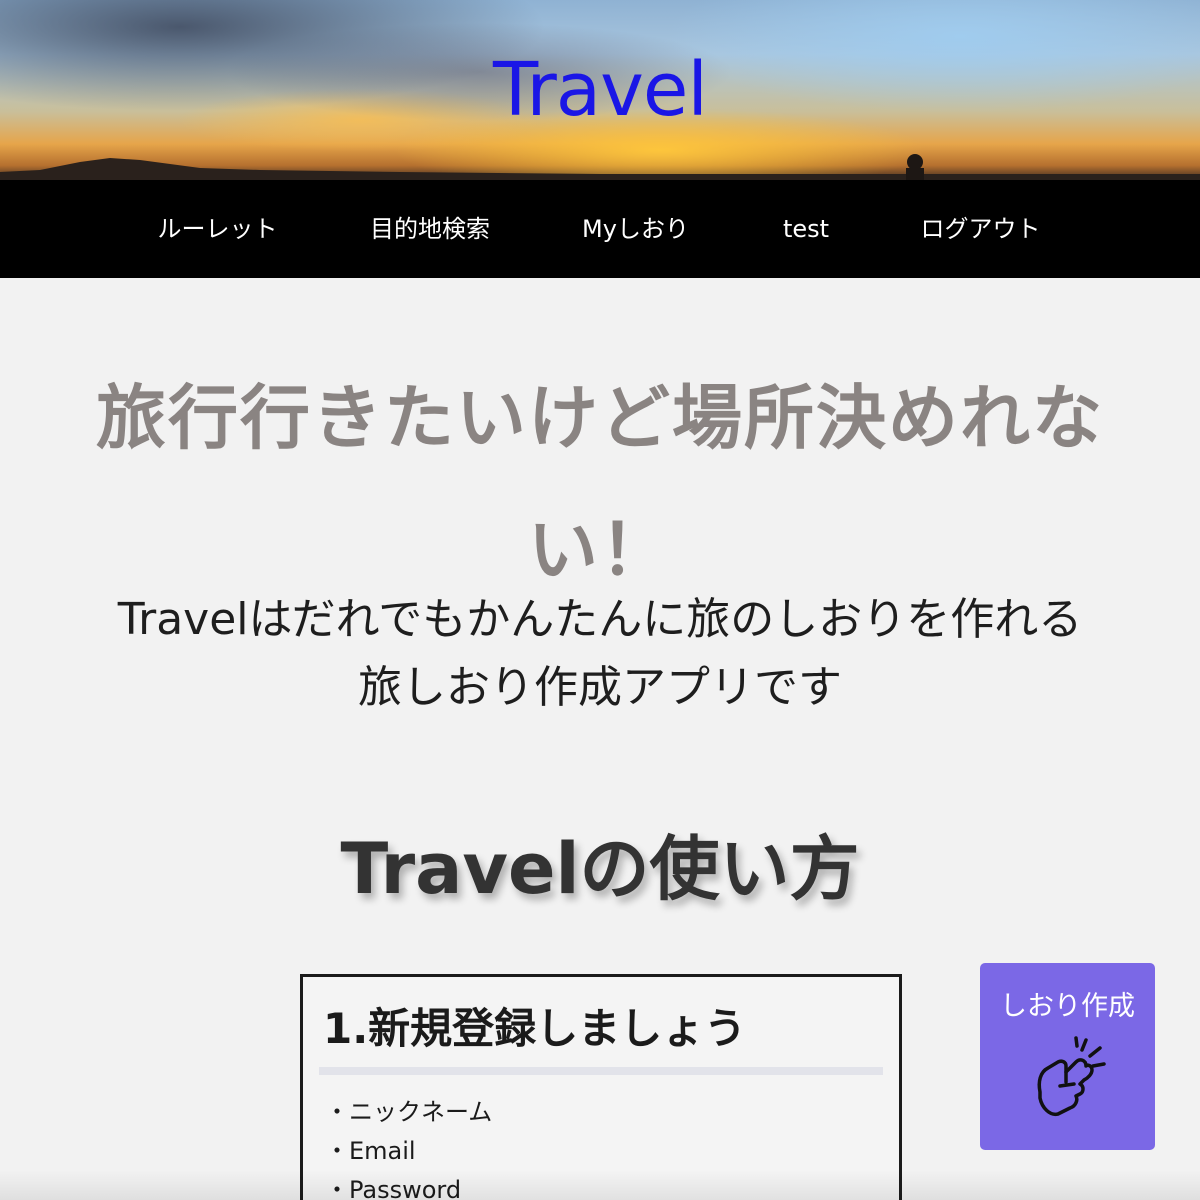  I want to click on finger-snap-icon, so click(1071, 1076).